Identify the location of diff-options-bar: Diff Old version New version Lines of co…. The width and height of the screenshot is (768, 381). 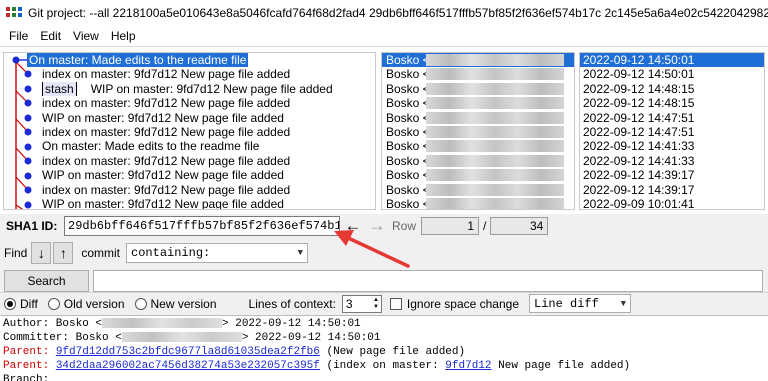
(384, 303).